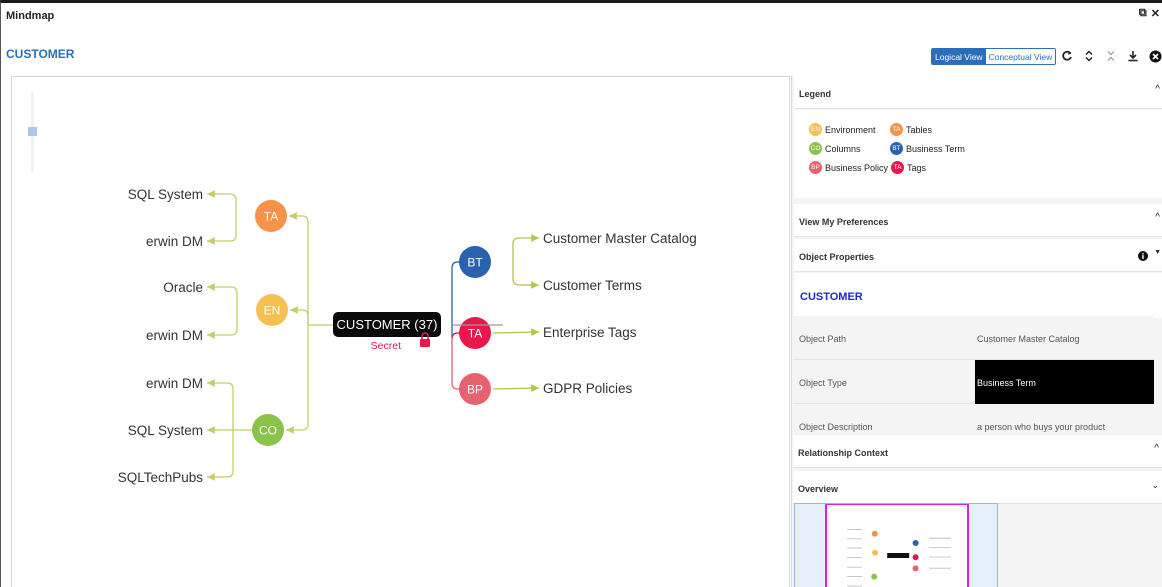 This screenshot has height=587, width=1162. What do you see at coordinates (1154, 56) in the screenshot?
I see `close-circle-icon` at bounding box center [1154, 56].